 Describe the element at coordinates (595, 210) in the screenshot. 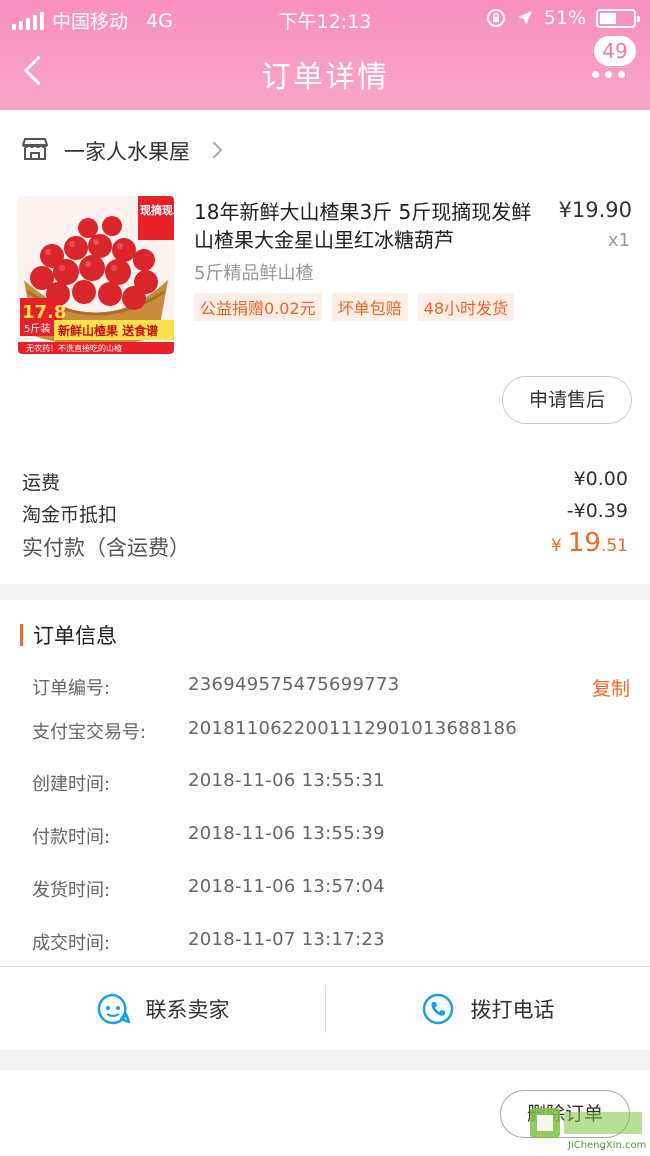

I see `product-price: ¥19.90` at that location.